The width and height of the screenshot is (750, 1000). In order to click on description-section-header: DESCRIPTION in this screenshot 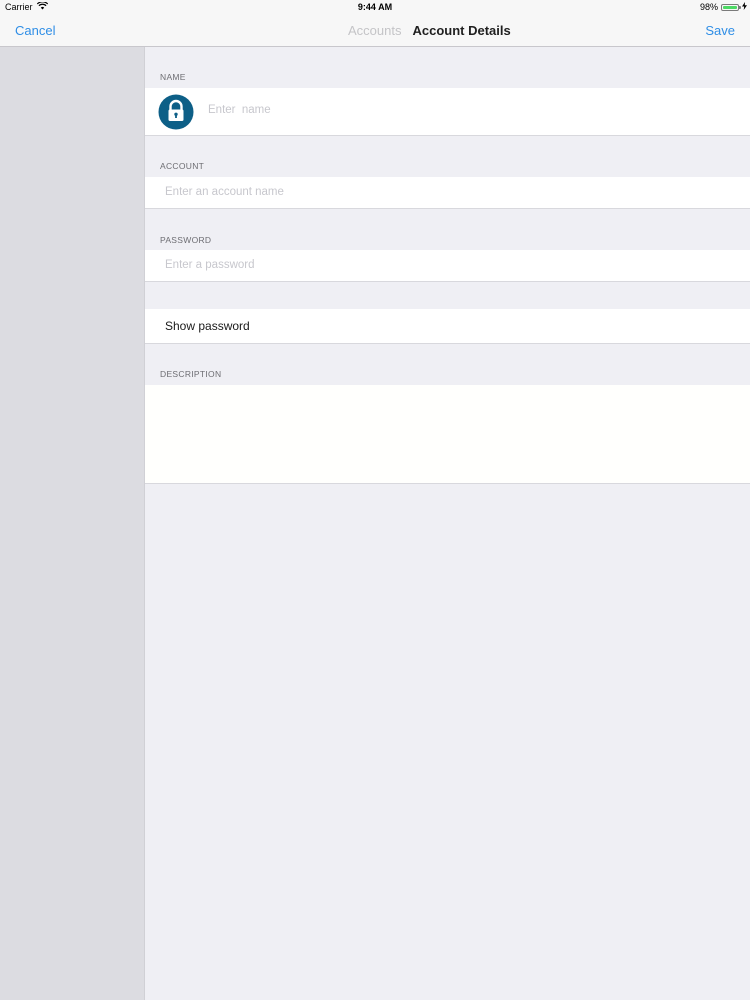, I will do `click(191, 374)`.